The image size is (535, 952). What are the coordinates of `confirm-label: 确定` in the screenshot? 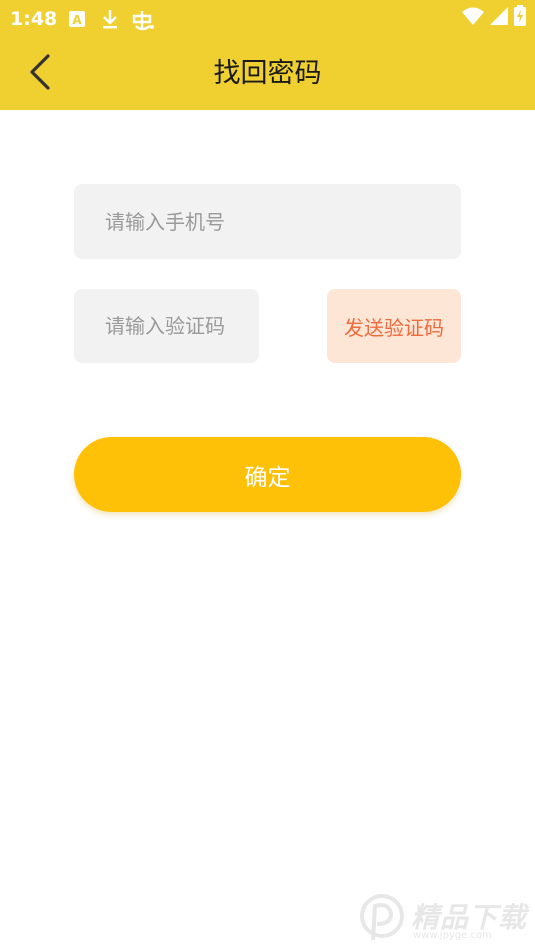 It's located at (267, 477).